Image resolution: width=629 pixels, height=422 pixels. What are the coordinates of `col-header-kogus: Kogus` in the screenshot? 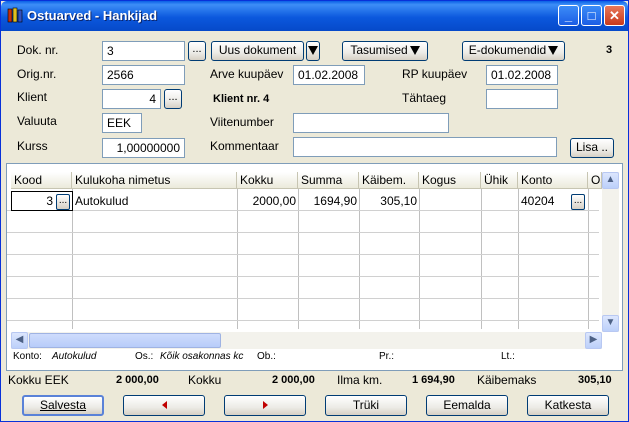 It's located at (450, 180).